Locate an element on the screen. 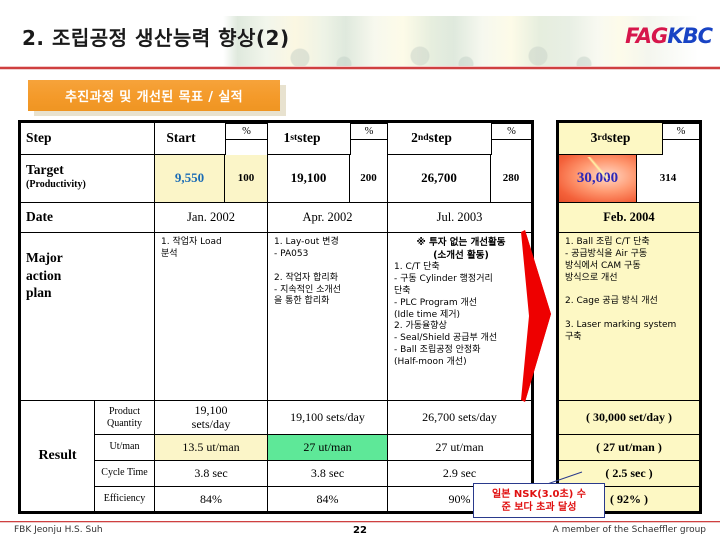 The image size is (720, 540). plan-2nd-heading: ※ 투자 없는 개선활동 (소개선 활동) is located at coordinates (461, 249).